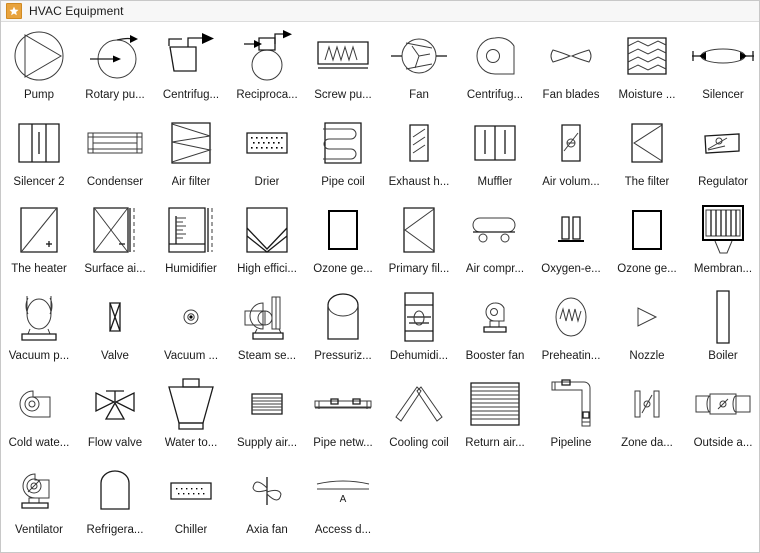  What do you see at coordinates (39, 269) in the screenshot?
I see `stencil-item-label: The heater` at bounding box center [39, 269].